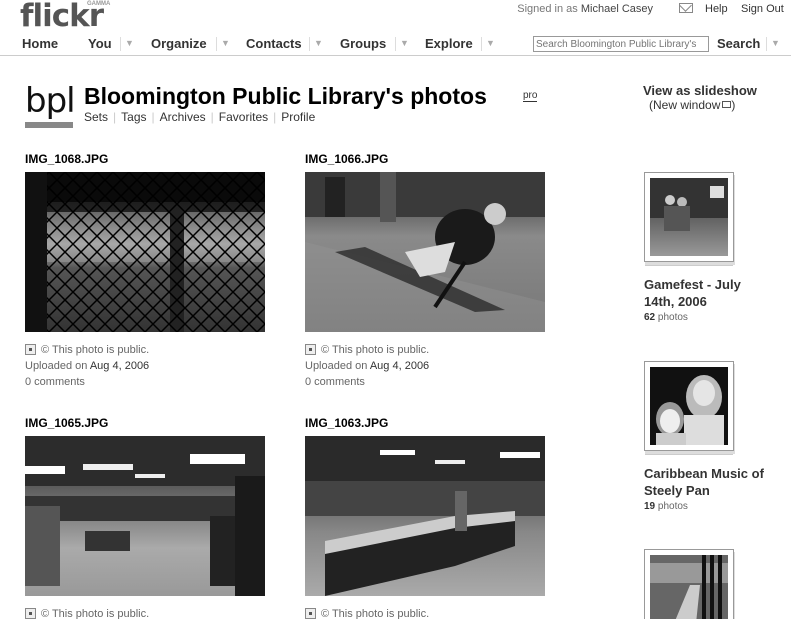 This screenshot has height=619, width=791. I want to click on search-input, so click(621, 44).